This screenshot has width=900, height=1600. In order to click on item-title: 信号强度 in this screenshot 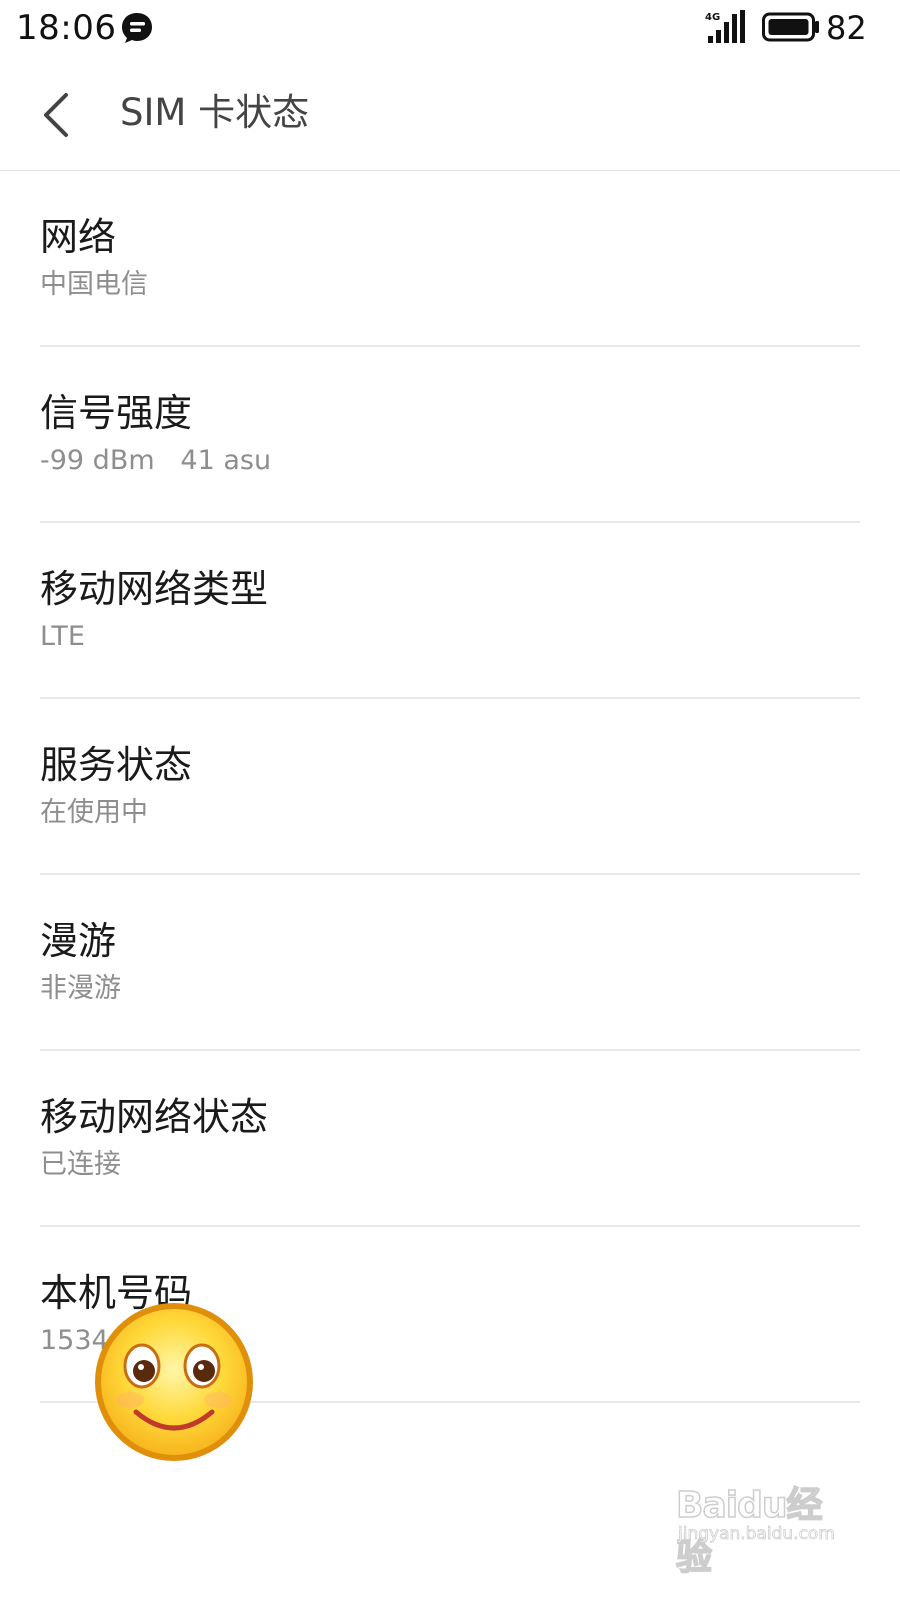, I will do `click(116, 413)`.